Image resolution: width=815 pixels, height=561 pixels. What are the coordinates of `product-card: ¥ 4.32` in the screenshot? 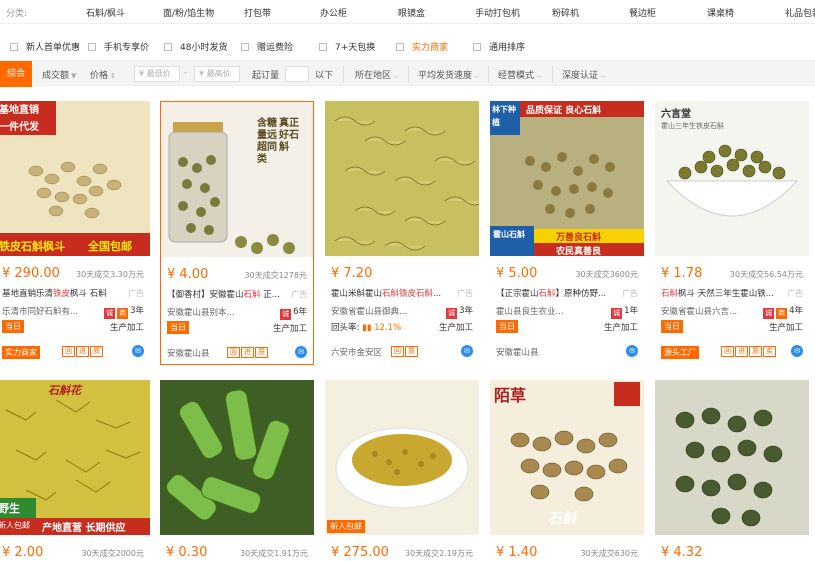 It's located at (732, 470).